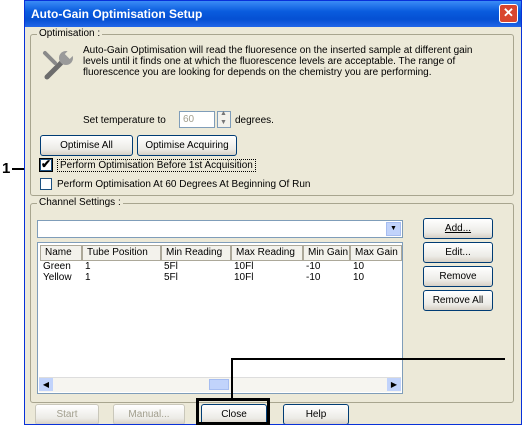 The width and height of the screenshot is (524, 425). What do you see at coordinates (67, 414) in the screenshot?
I see `start-button: Start` at bounding box center [67, 414].